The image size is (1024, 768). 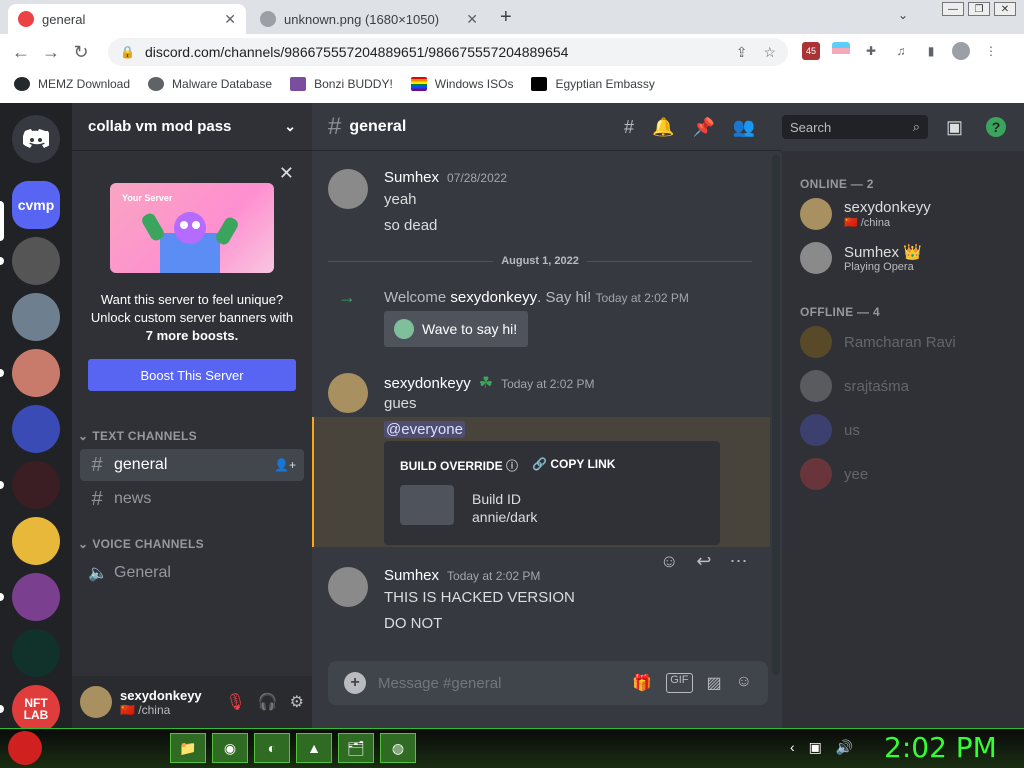 What do you see at coordinates (21, 52) in the screenshot?
I see `back-button: ←` at bounding box center [21, 52].